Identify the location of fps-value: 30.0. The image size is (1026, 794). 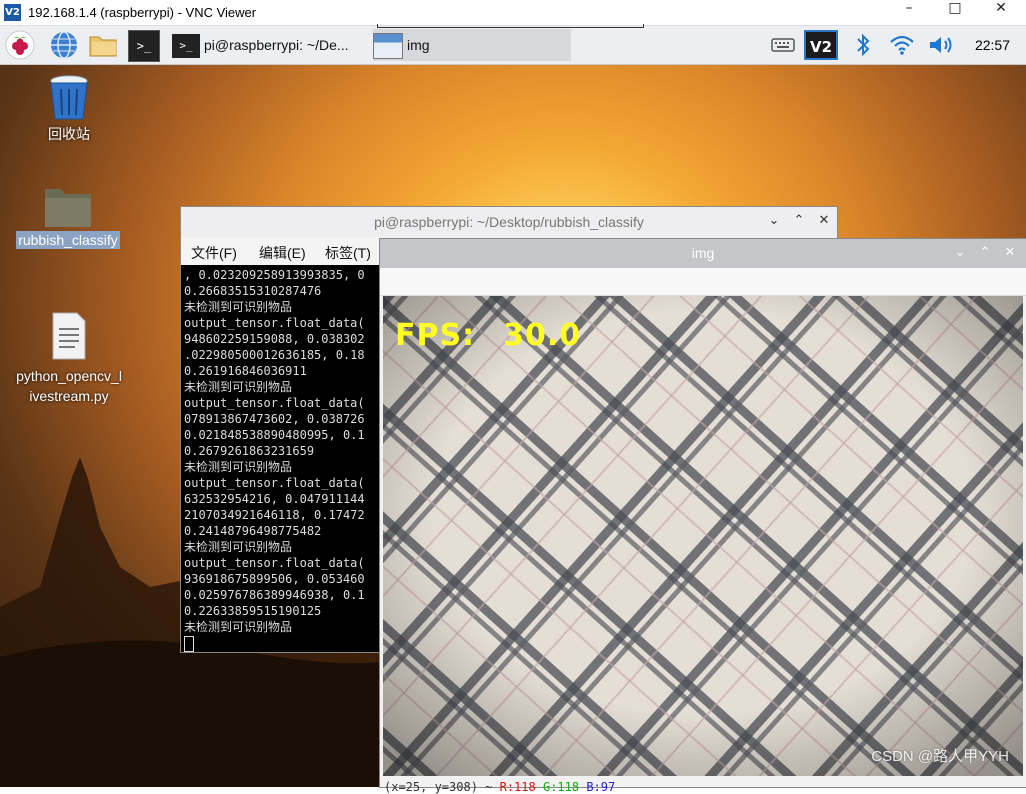
(542, 335).